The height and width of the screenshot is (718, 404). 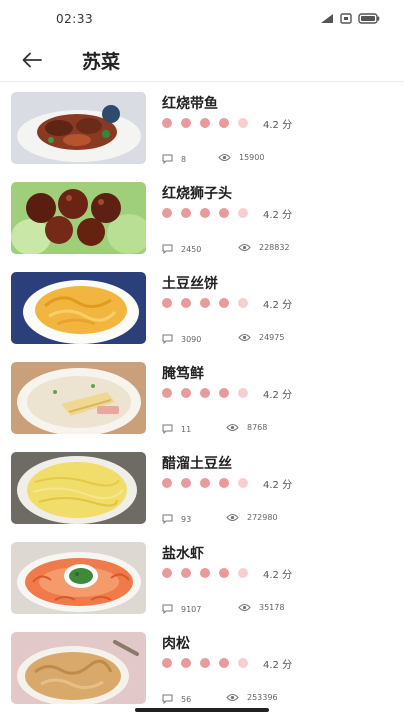 What do you see at coordinates (184, 159) in the screenshot?
I see `comment-count-value: 8` at bounding box center [184, 159].